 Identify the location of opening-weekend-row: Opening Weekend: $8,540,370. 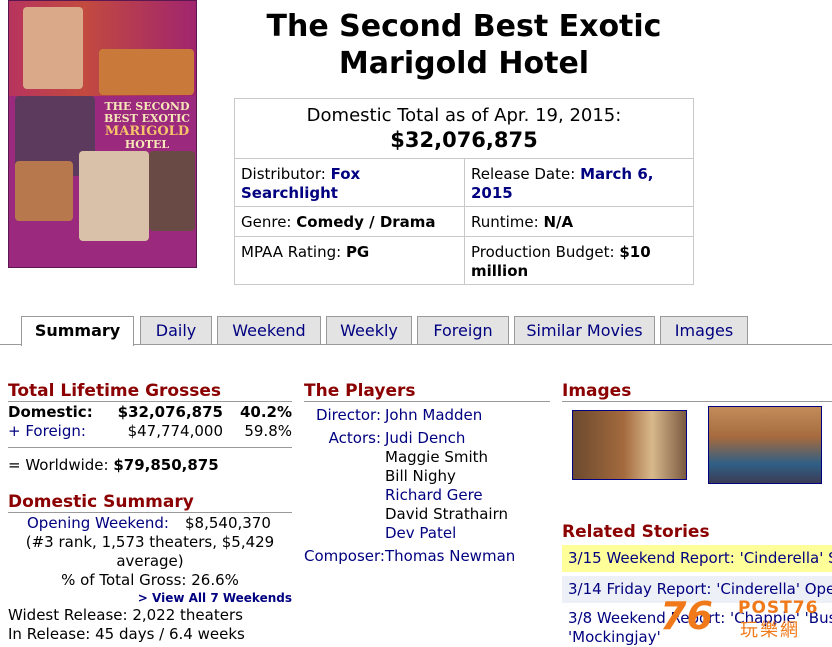
(158, 523).